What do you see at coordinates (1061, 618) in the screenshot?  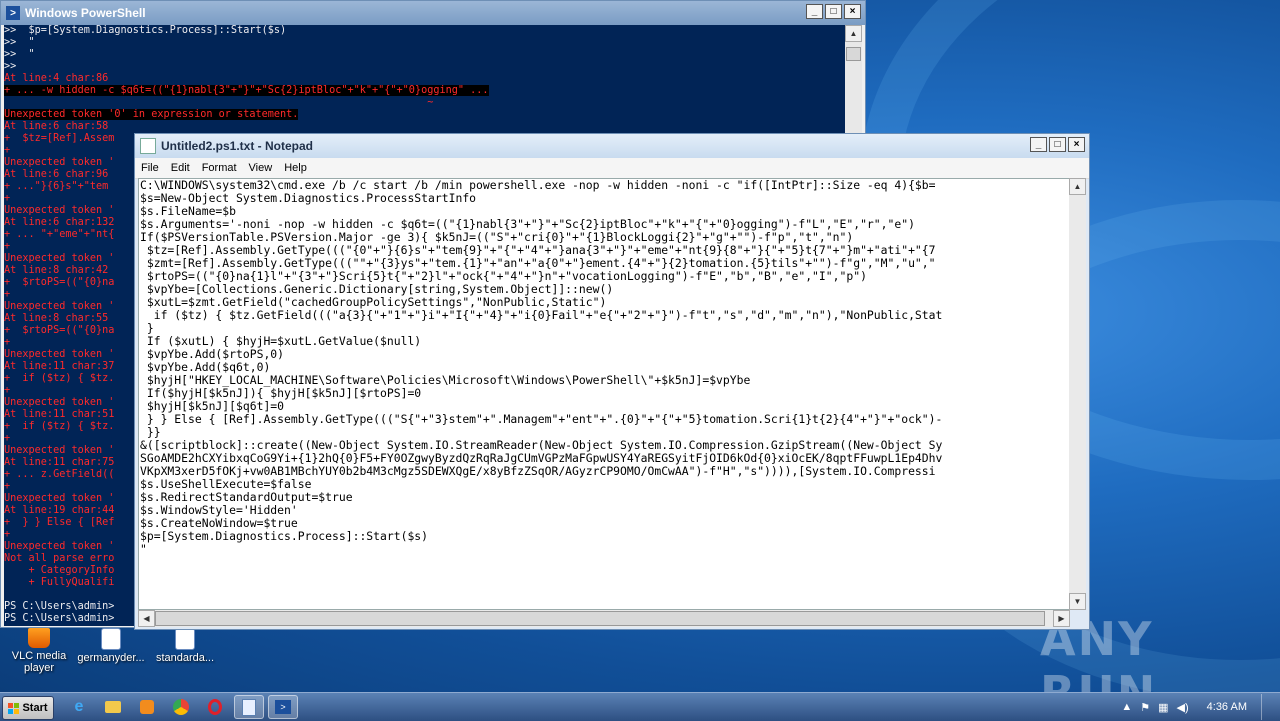 I see `scroll-right-button: ▶` at bounding box center [1061, 618].